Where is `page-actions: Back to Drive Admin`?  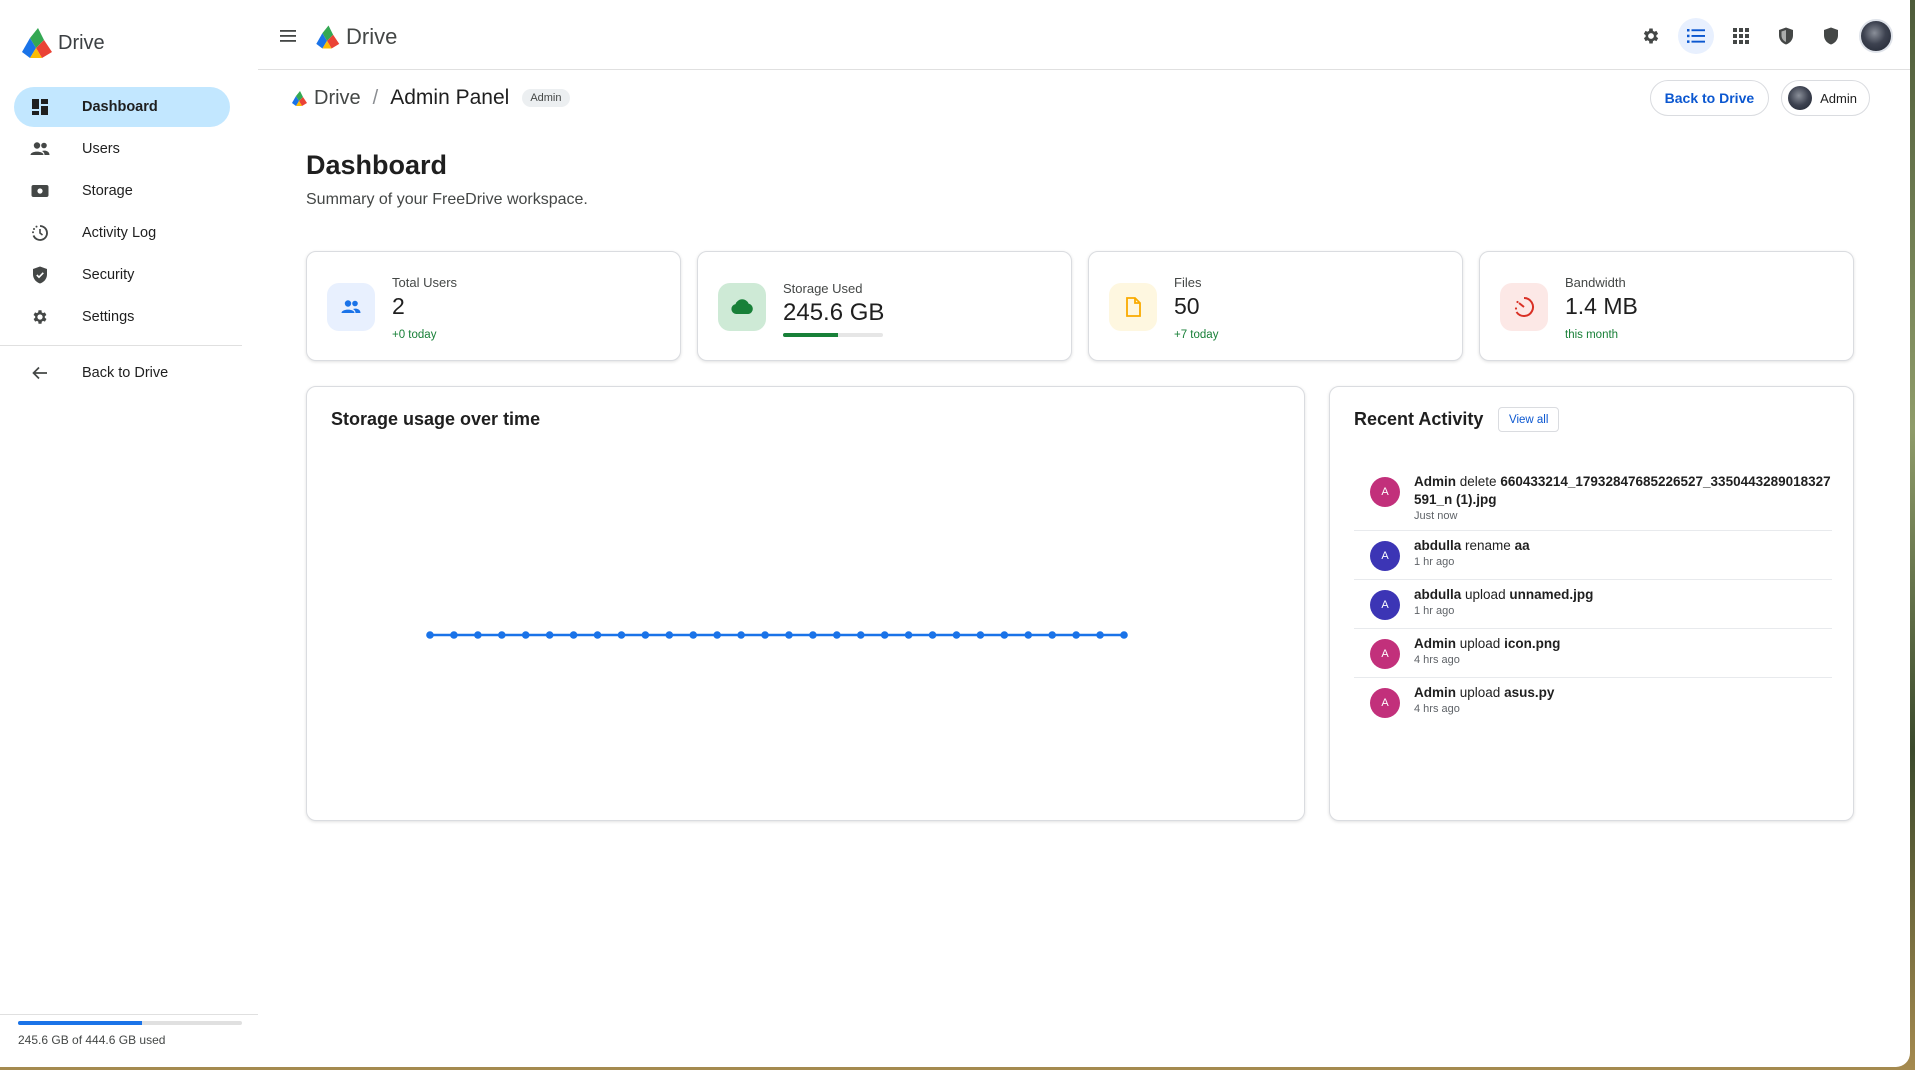
page-actions: Back to Drive Admin is located at coordinates (1759, 98).